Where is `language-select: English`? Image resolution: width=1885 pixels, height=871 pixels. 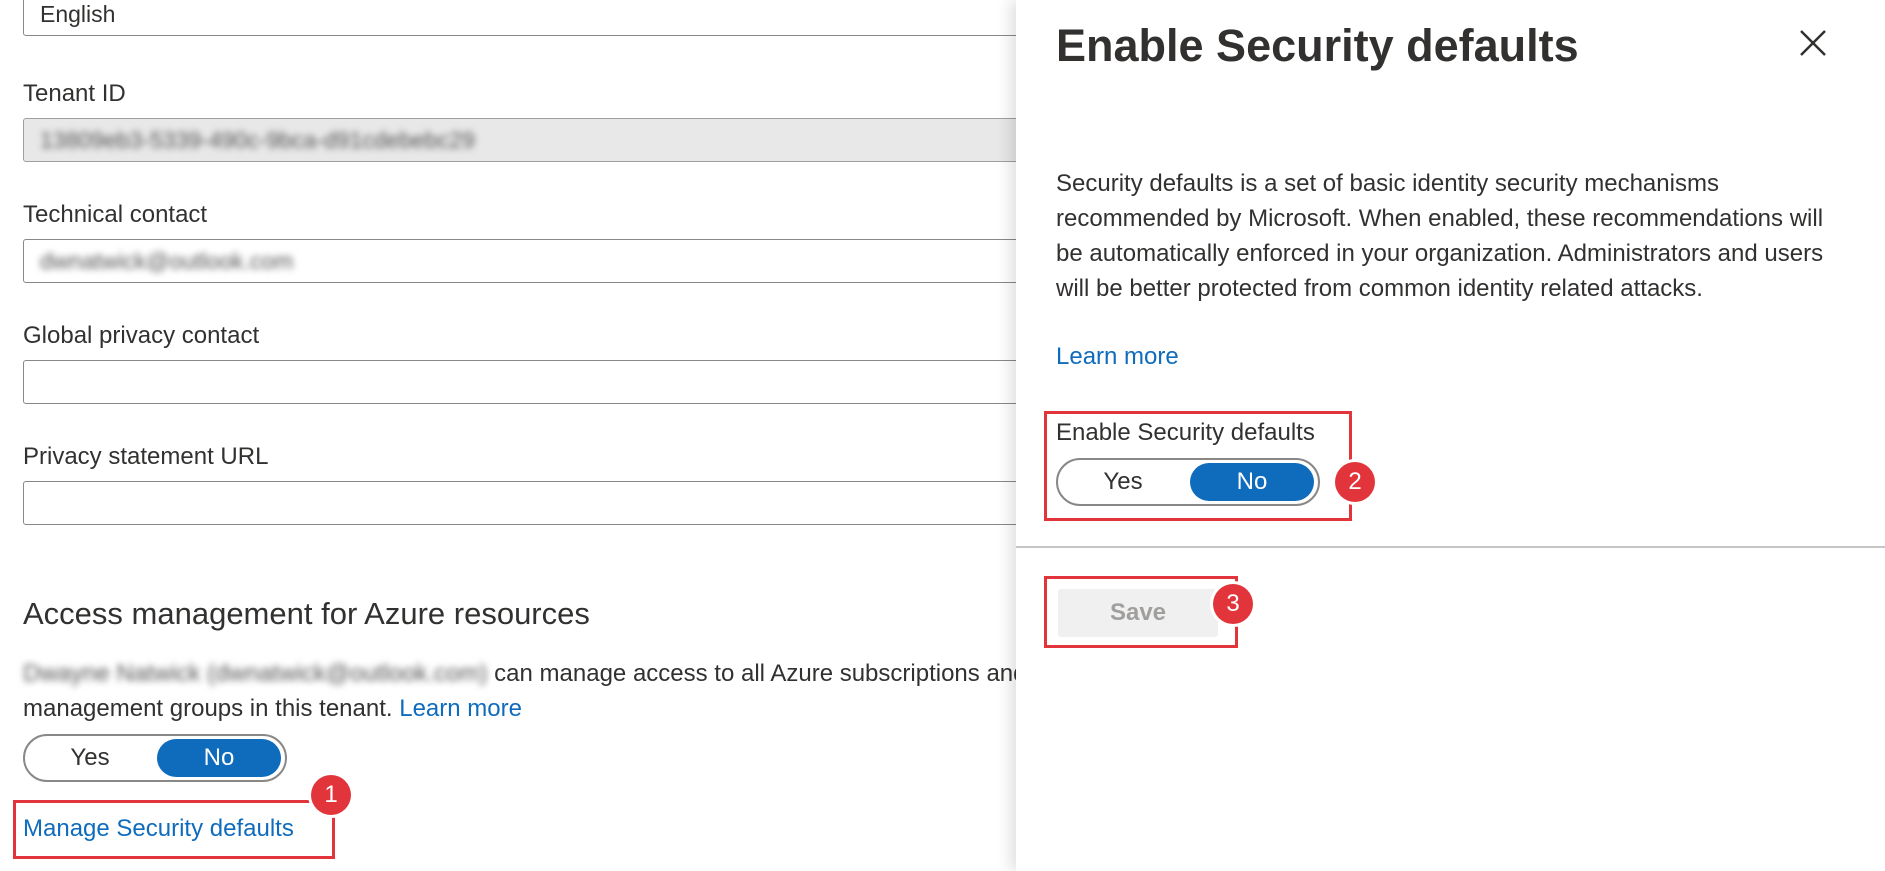
language-select: English is located at coordinates (519, 18).